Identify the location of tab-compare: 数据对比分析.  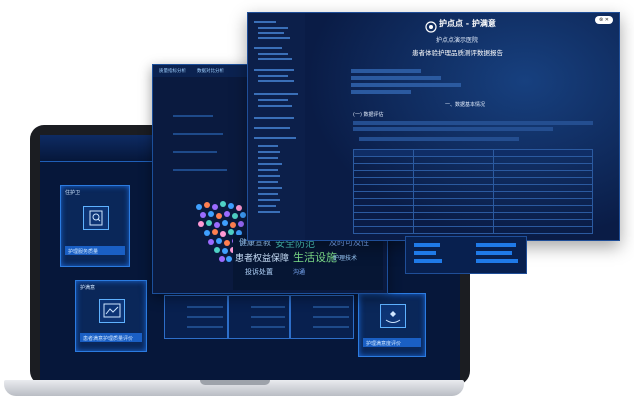
(210, 73).